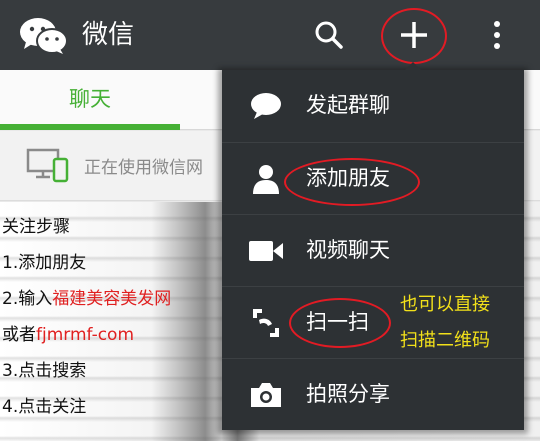  I want to click on menu-item-label: 视频聊天, so click(348, 250).